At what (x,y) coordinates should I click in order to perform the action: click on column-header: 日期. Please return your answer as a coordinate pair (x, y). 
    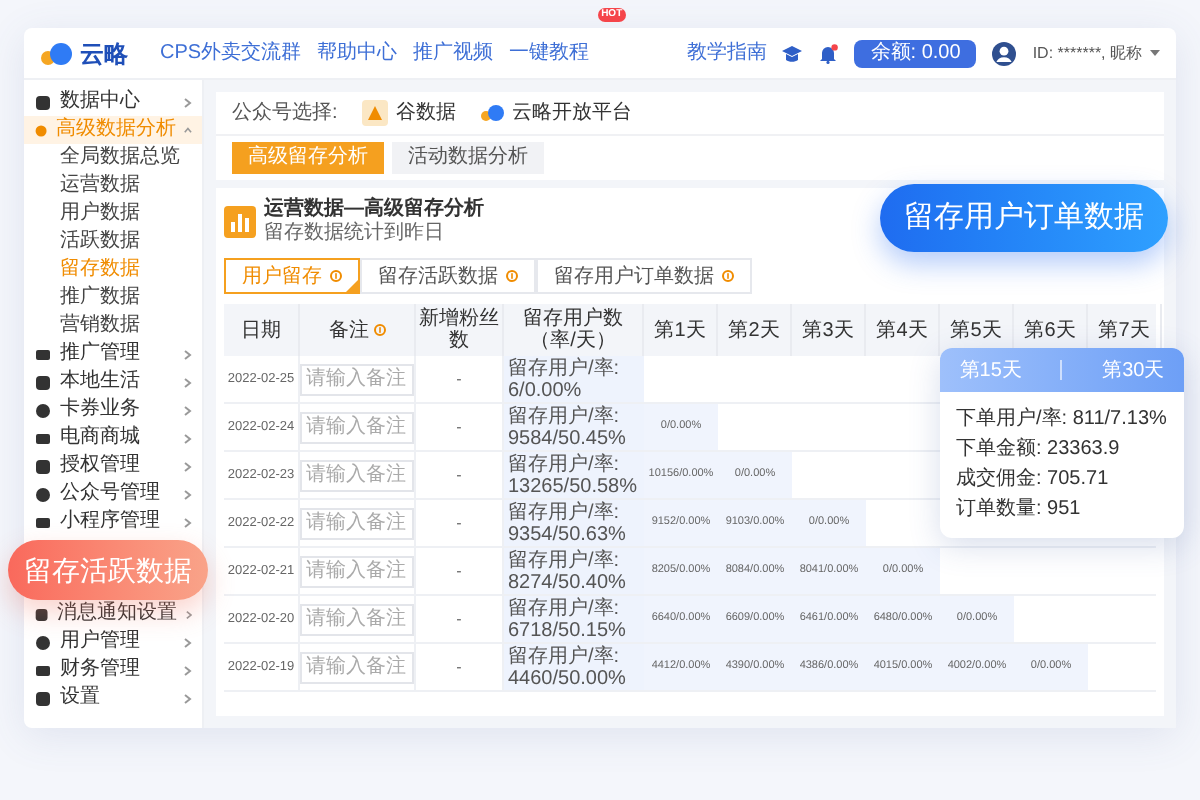
    Looking at the image, I should click on (262, 330).